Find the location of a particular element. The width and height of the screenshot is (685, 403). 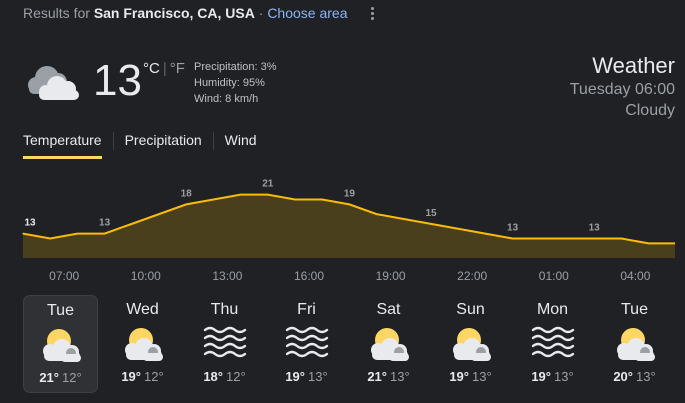

temperature-data-label: 19 is located at coordinates (350, 193).